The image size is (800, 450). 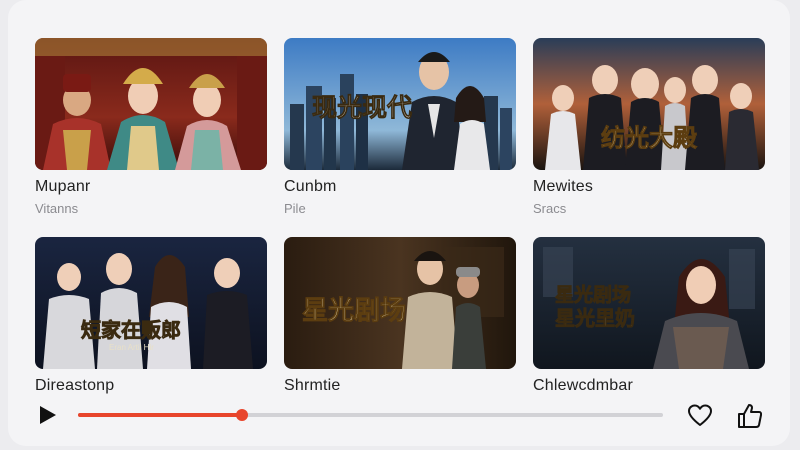 I want to click on video-title: Cunbm, so click(x=310, y=187).